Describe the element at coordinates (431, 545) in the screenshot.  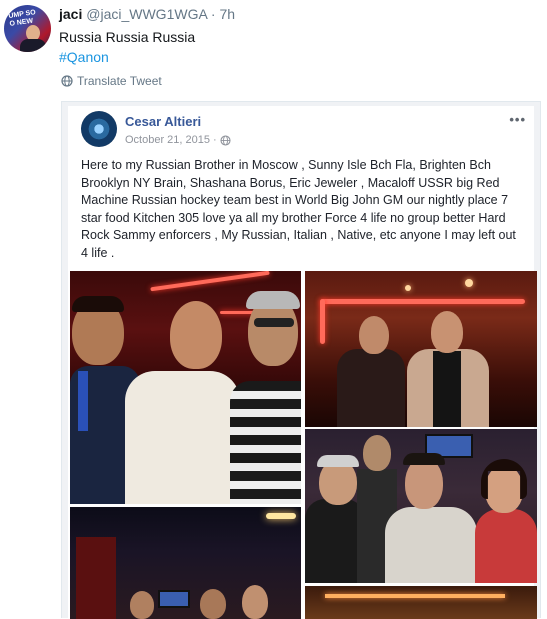
I see `person-3-body` at that location.